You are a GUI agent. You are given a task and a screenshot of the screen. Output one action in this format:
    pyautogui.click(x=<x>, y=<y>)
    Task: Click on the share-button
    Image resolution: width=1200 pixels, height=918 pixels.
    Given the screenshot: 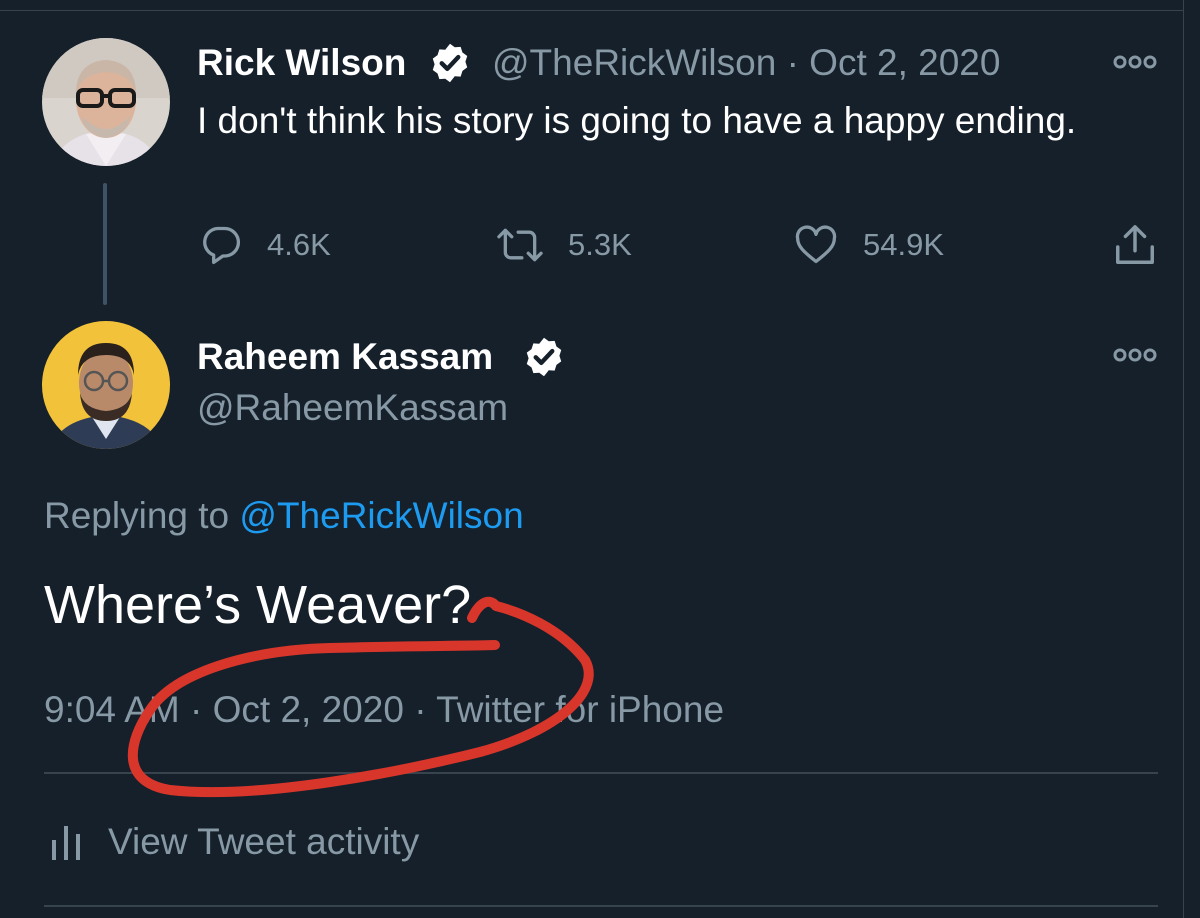 What is the action you would take?
    pyautogui.click(x=1147, y=245)
    